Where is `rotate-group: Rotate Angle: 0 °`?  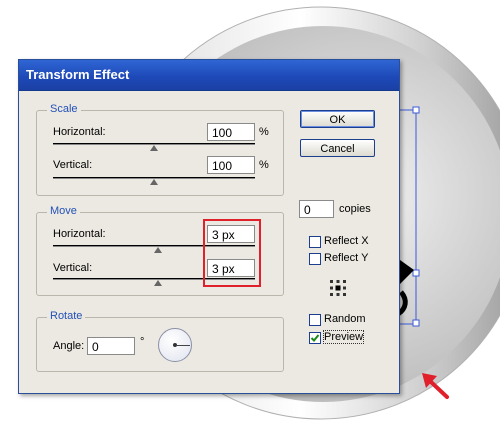
rotate-group: Rotate Angle: 0 ° is located at coordinates (160, 341).